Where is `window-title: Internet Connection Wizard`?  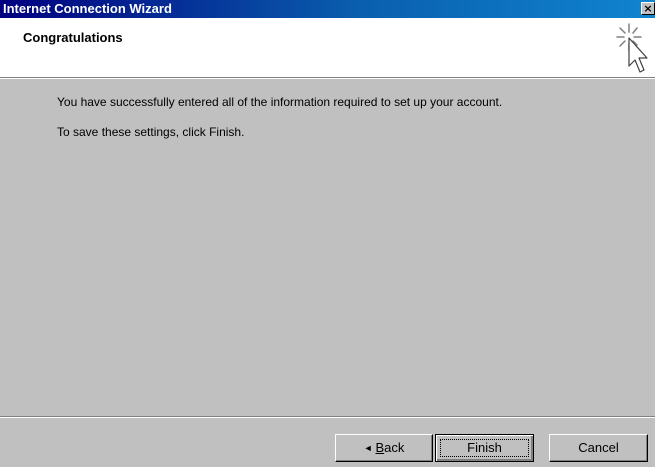 window-title: Internet Connection Wizard is located at coordinates (87, 8).